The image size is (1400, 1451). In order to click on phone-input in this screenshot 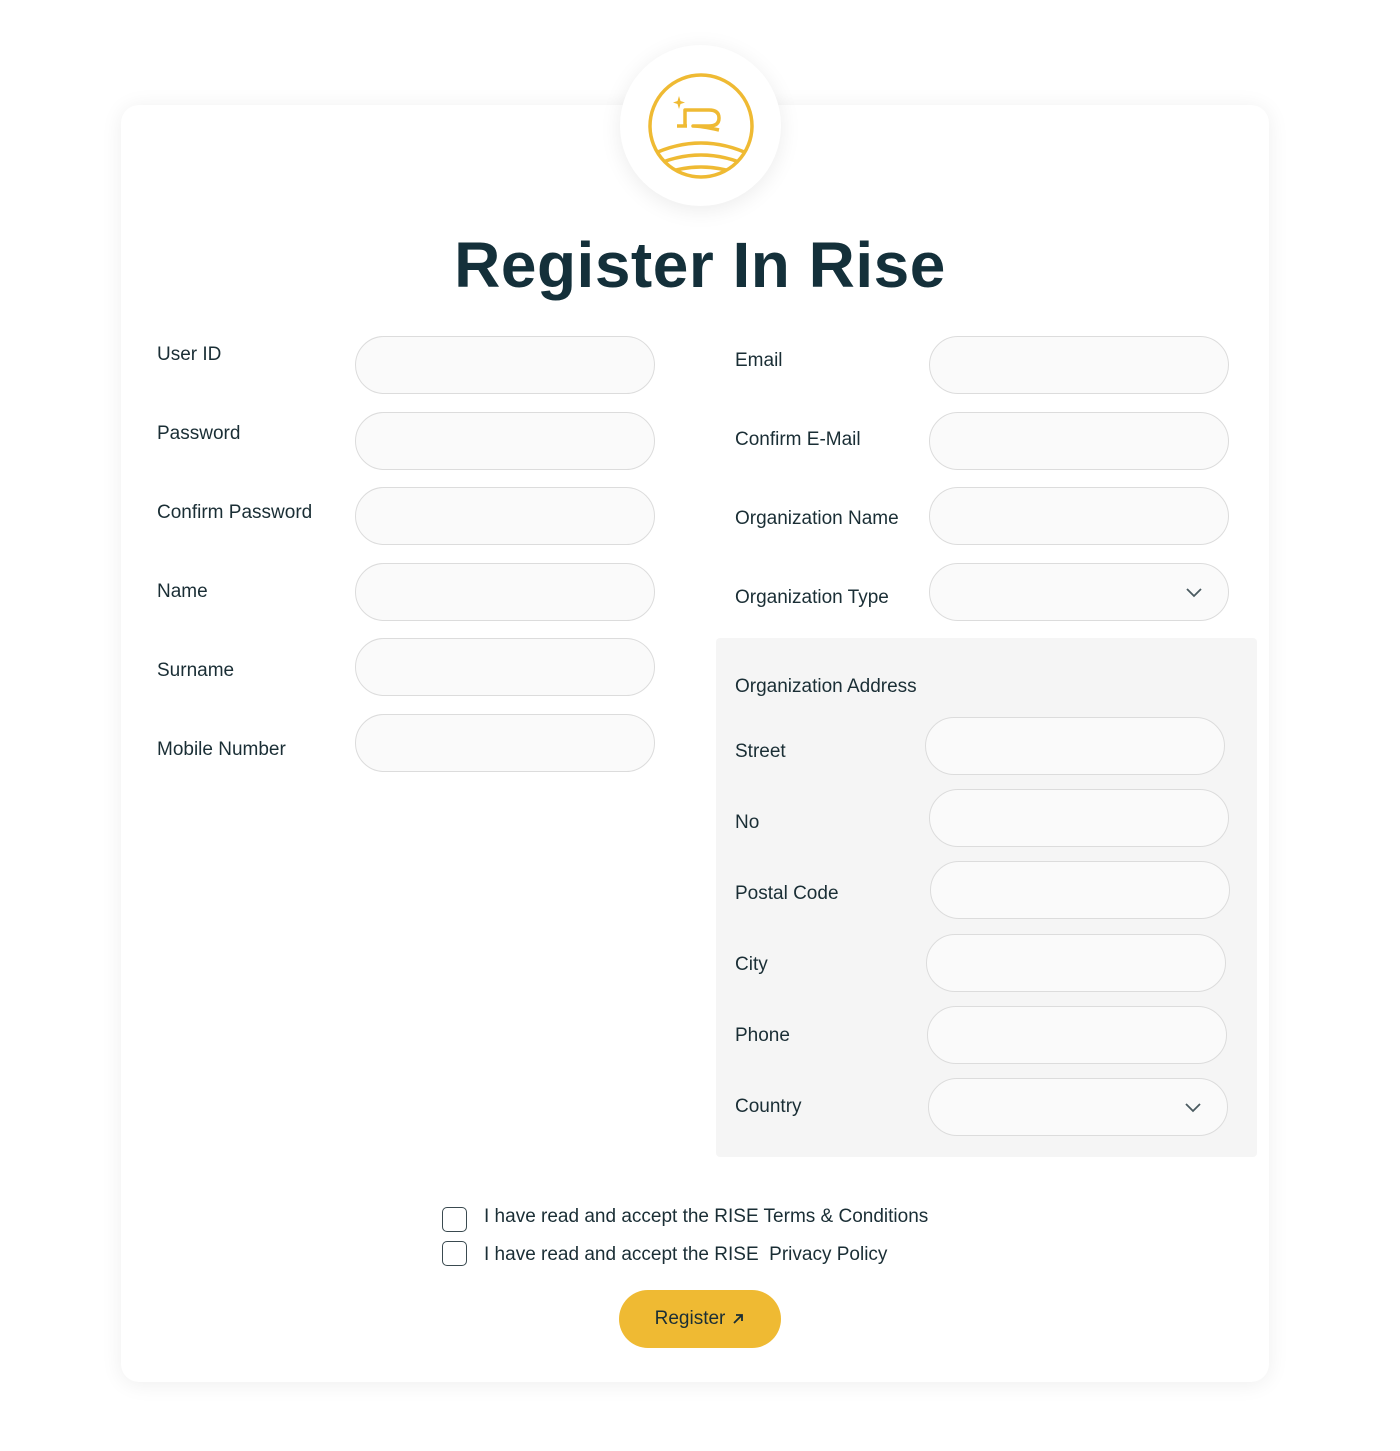, I will do `click(1077, 1035)`.